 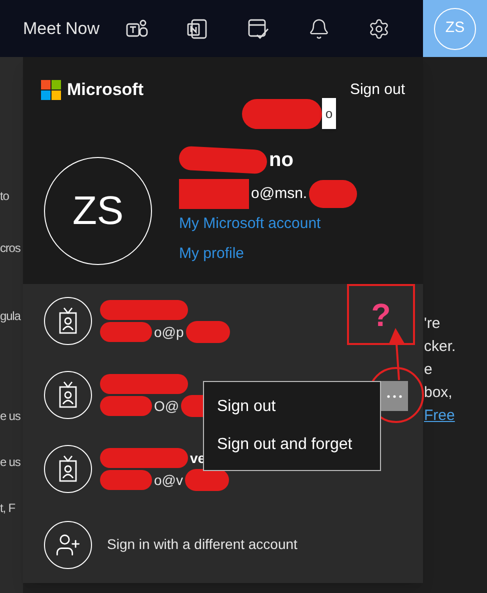 What do you see at coordinates (137, 29) in the screenshot?
I see `teams-icon` at bounding box center [137, 29].